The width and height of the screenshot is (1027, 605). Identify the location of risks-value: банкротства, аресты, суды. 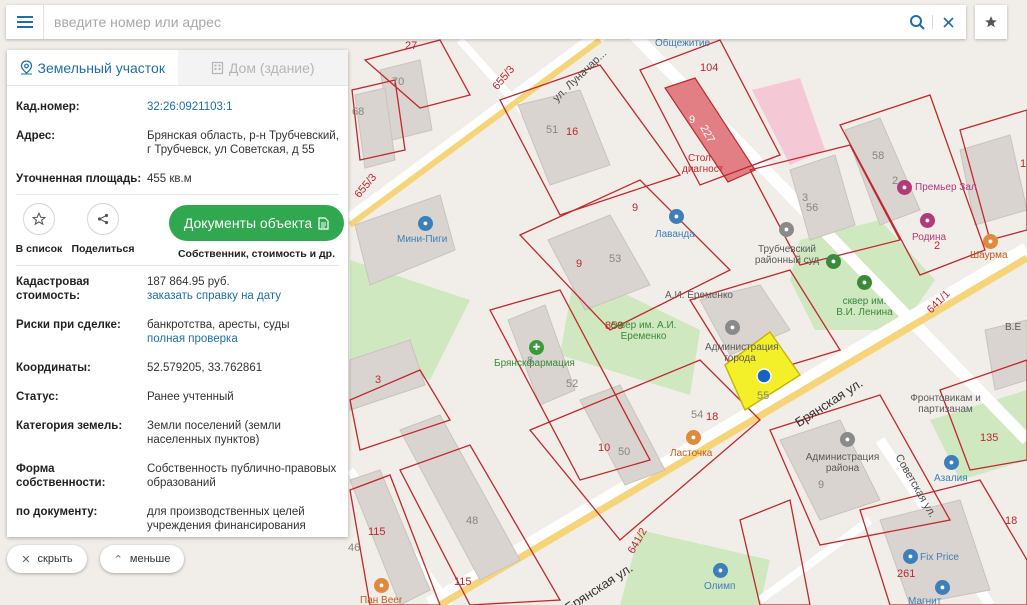
(218, 325).